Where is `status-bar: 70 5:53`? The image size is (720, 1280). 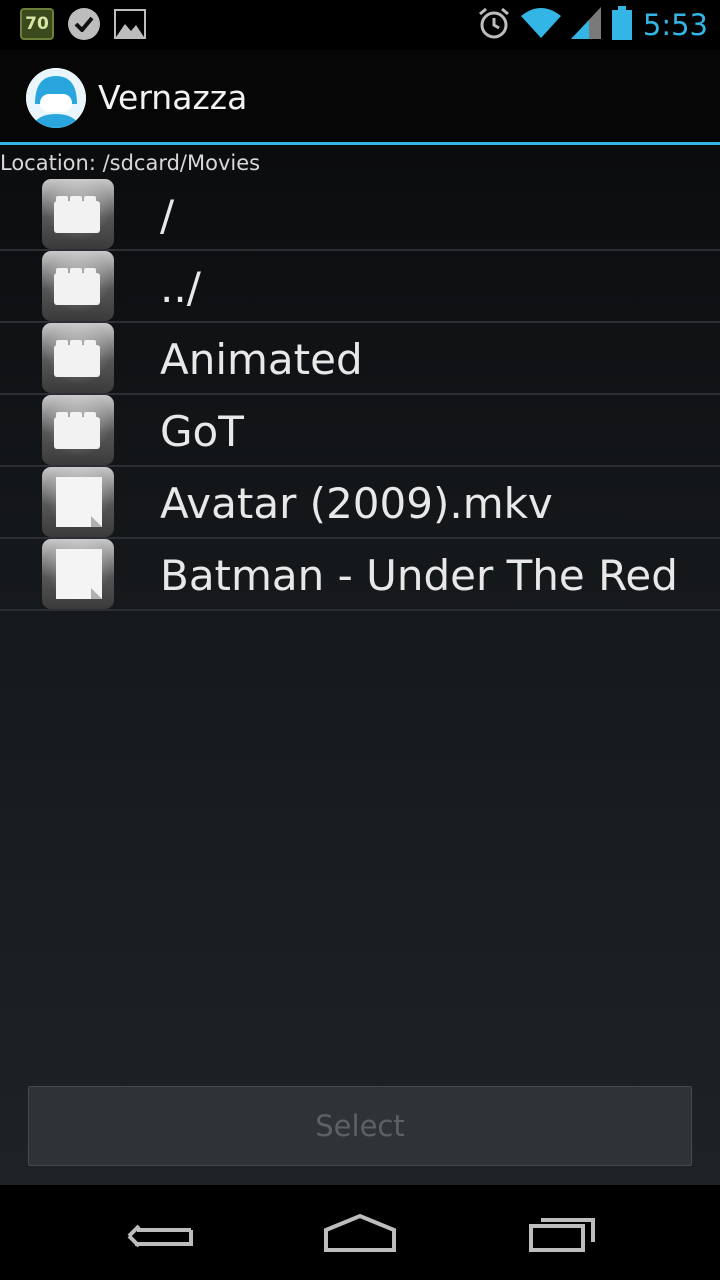
status-bar: 70 5:53 is located at coordinates (360, 25).